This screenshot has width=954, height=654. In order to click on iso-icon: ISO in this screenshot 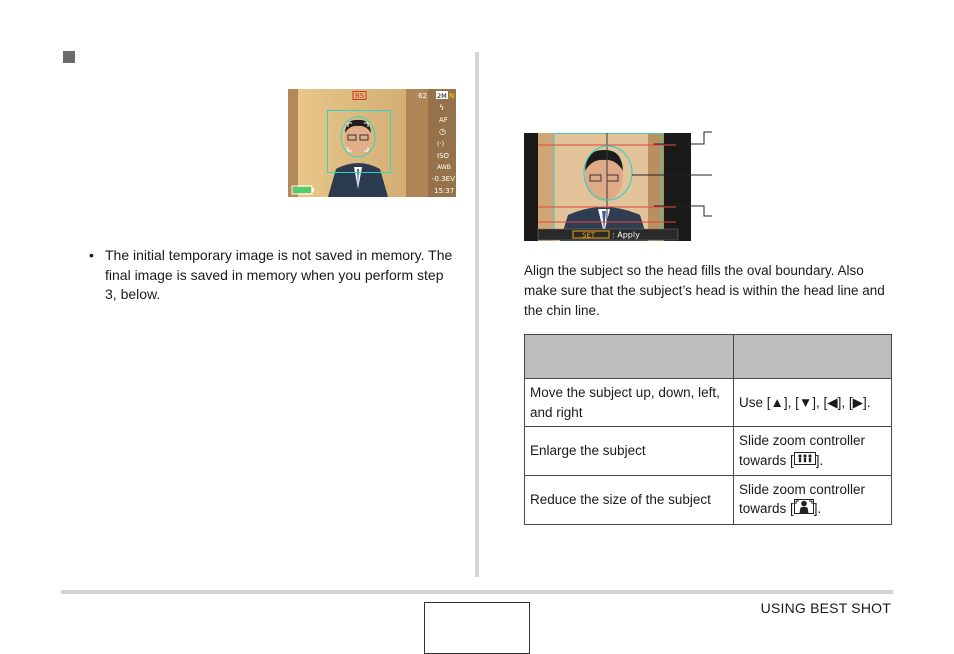, I will do `click(443, 156)`.